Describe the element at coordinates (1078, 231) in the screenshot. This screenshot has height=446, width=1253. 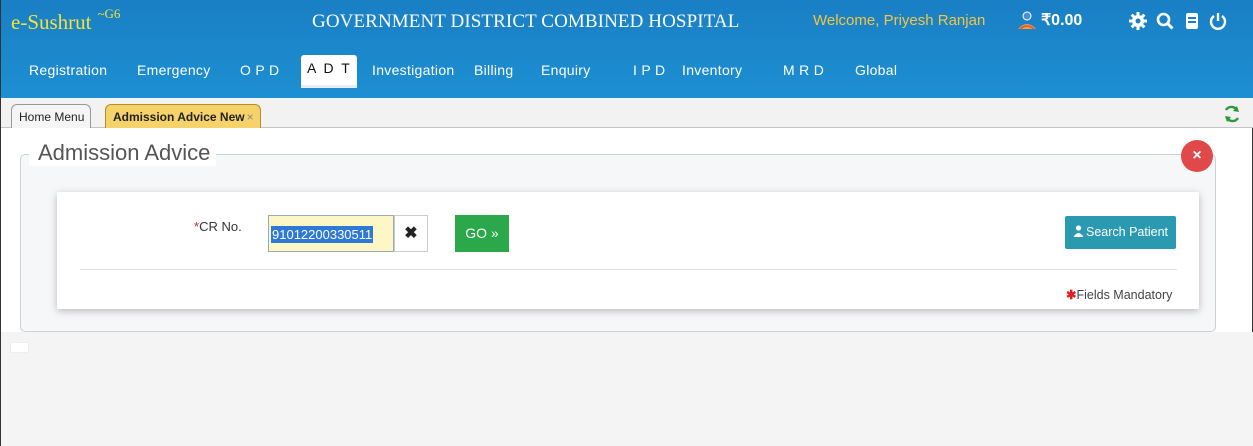
I see `user-icon` at that location.